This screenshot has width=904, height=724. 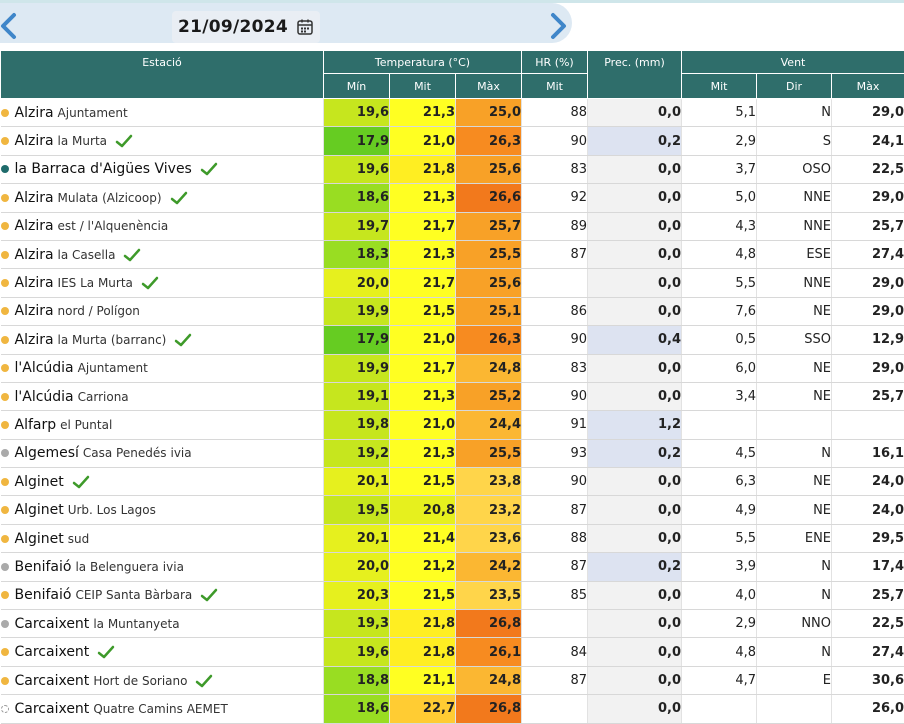 I want to click on hr-mit-cell: 88, so click(x=555, y=538).